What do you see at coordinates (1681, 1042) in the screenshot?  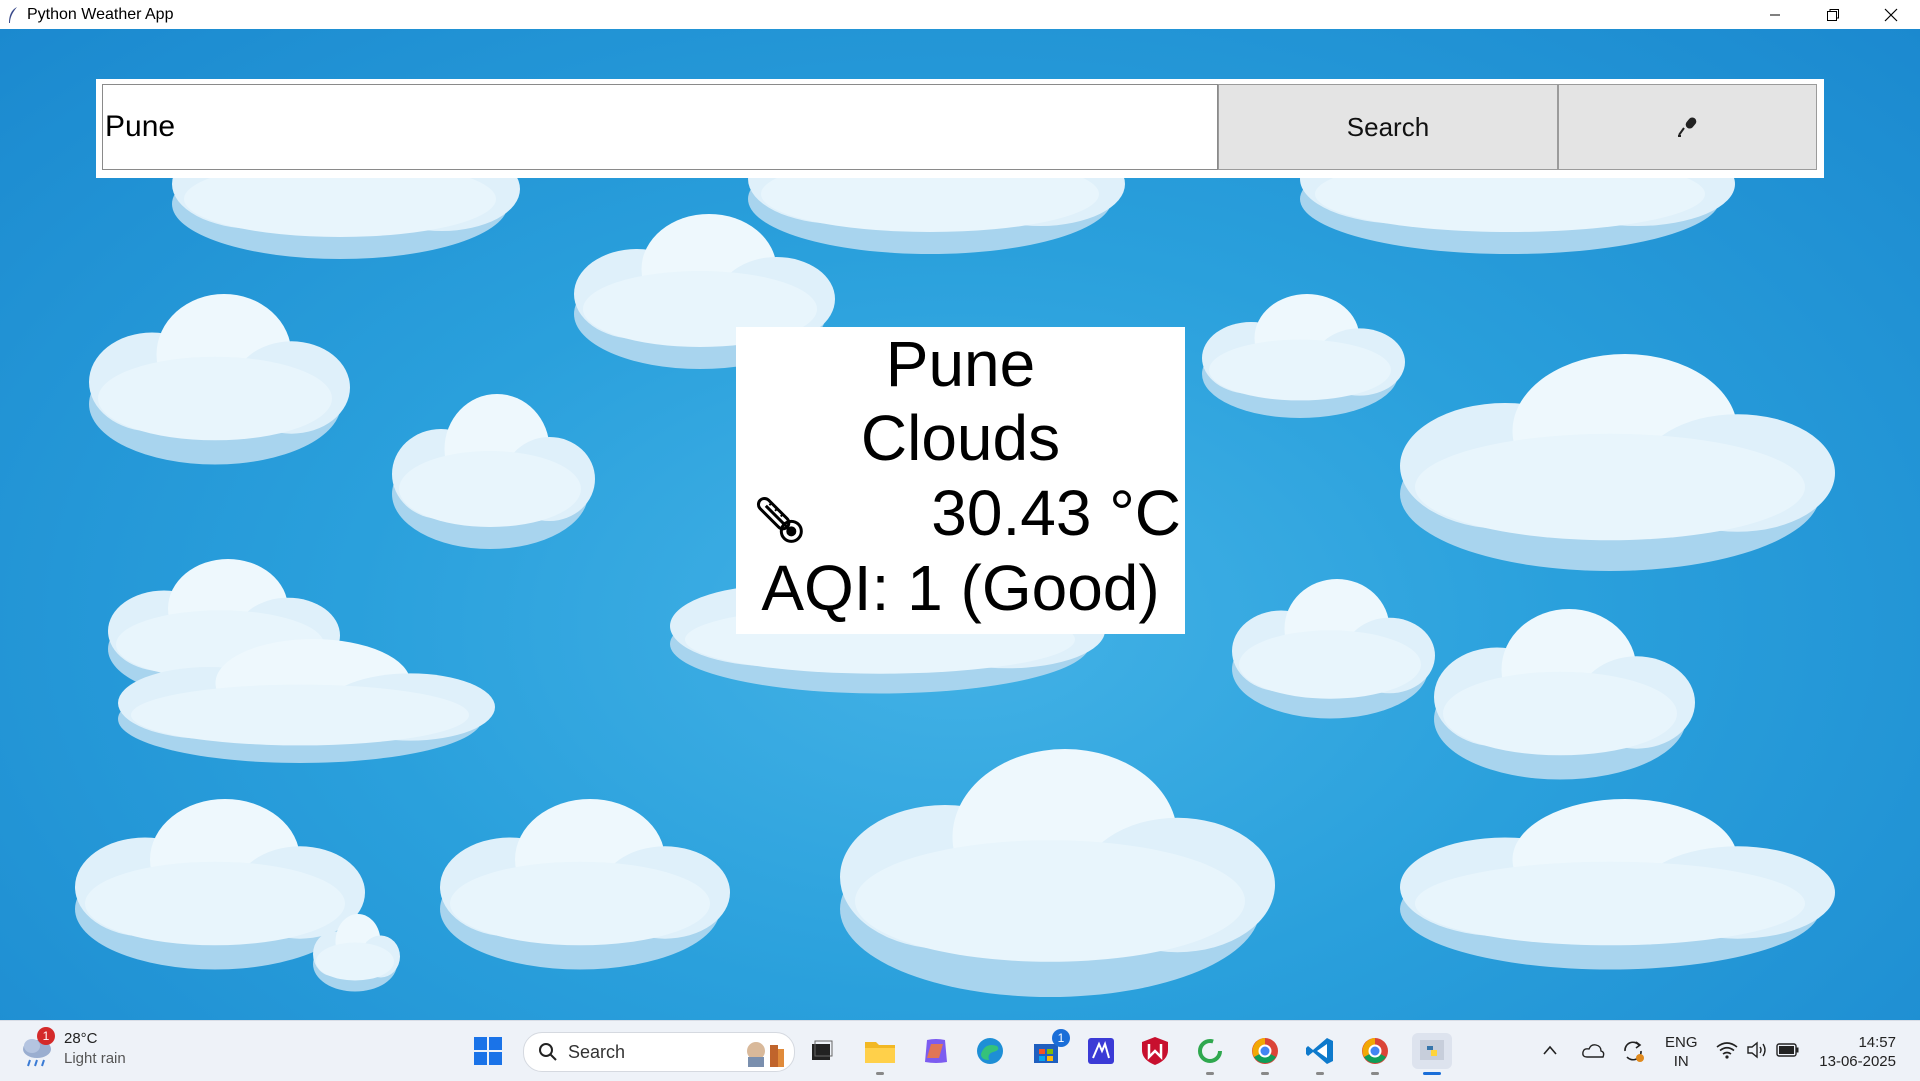 I see `language-code: ENG` at bounding box center [1681, 1042].